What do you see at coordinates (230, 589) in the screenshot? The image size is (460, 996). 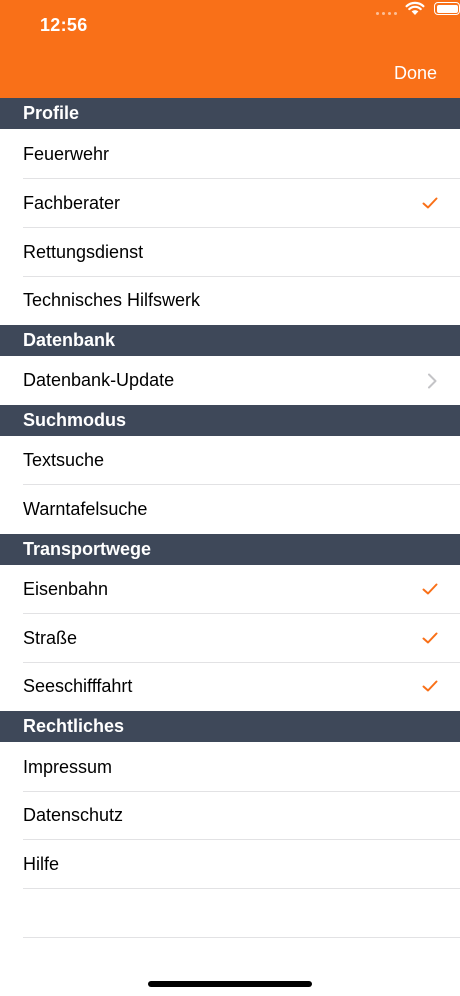 I see `row-eisenbahn: Eisenbahn` at bounding box center [230, 589].